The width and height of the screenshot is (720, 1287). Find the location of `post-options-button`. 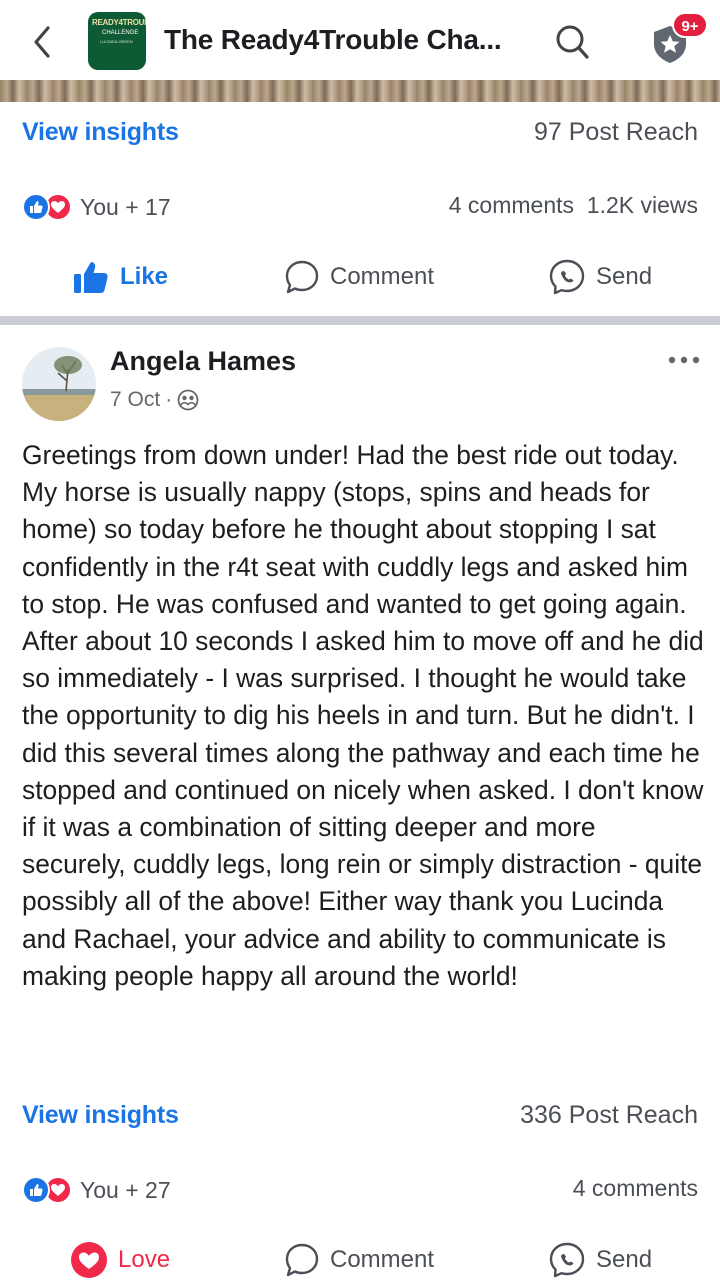

post-options-button is located at coordinates (684, 361).